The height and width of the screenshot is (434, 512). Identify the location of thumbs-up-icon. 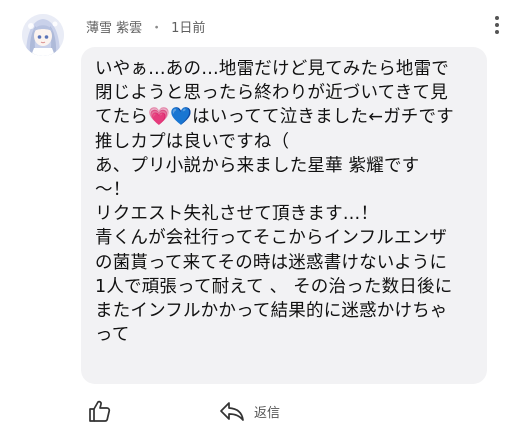
(100, 411).